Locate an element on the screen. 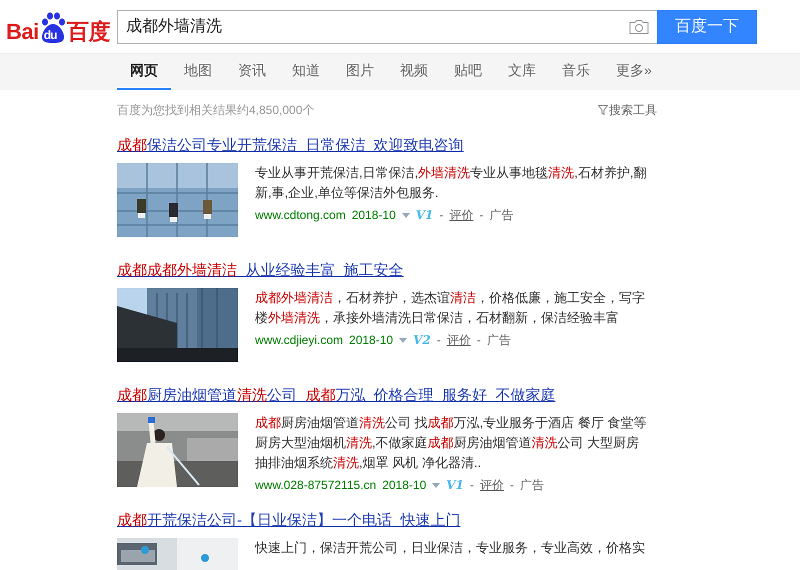 The width and height of the screenshot is (800, 570). nav-tab: 资讯 is located at coordinates (252, 72).